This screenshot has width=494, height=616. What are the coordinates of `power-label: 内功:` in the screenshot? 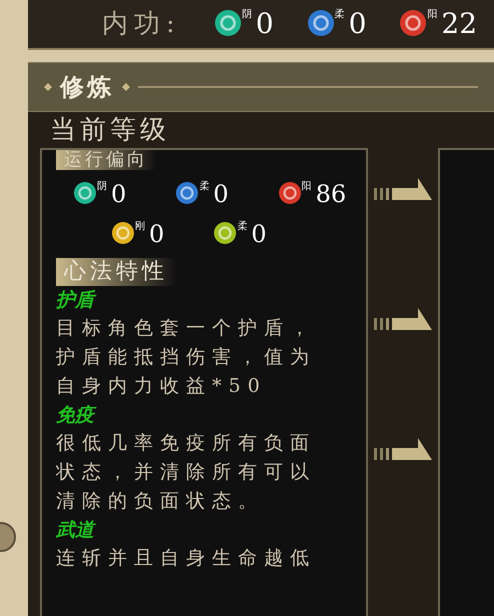 It's located at (141, 24).